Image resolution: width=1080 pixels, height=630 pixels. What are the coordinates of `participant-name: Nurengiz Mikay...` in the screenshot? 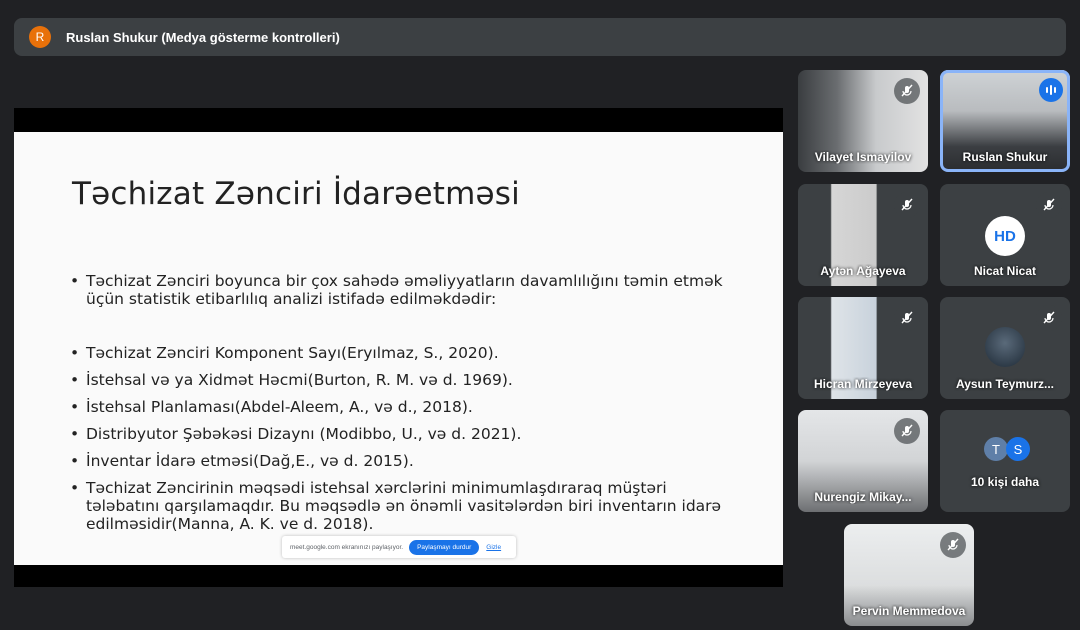 It's located at (863, 497).